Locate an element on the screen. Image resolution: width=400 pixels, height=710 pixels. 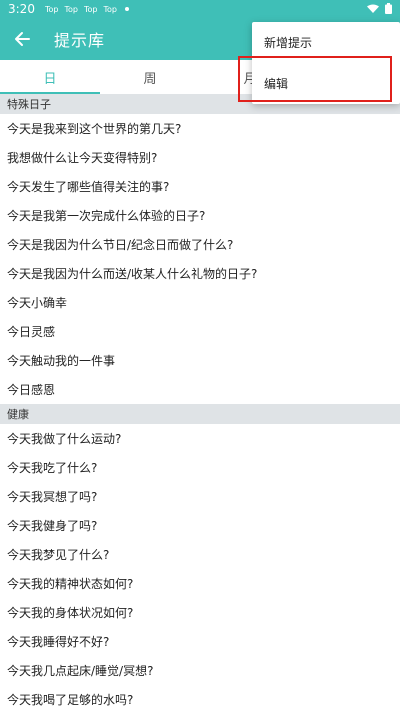
back-button is located at coordinates (22, 39).